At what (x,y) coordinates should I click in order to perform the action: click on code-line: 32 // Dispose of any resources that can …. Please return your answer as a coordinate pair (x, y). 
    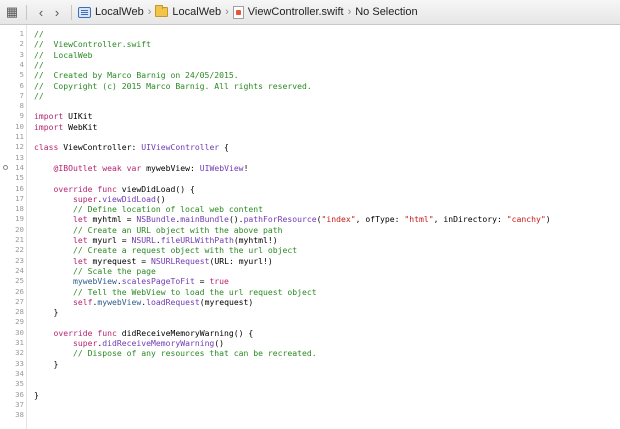
    Looking at the image, I should click on (317, 353).